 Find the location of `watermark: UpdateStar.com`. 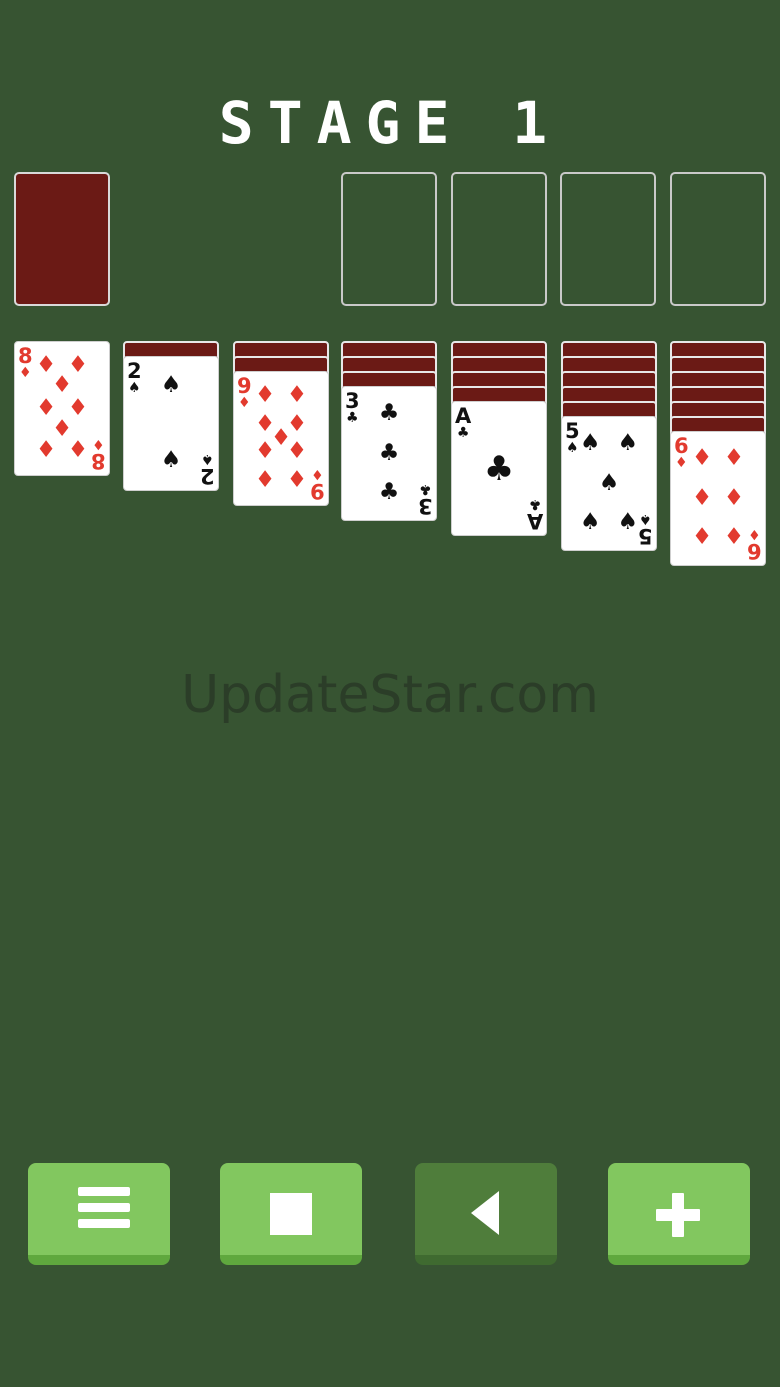

watermark: UpdateStar.com is located at coordinates (390, 695).